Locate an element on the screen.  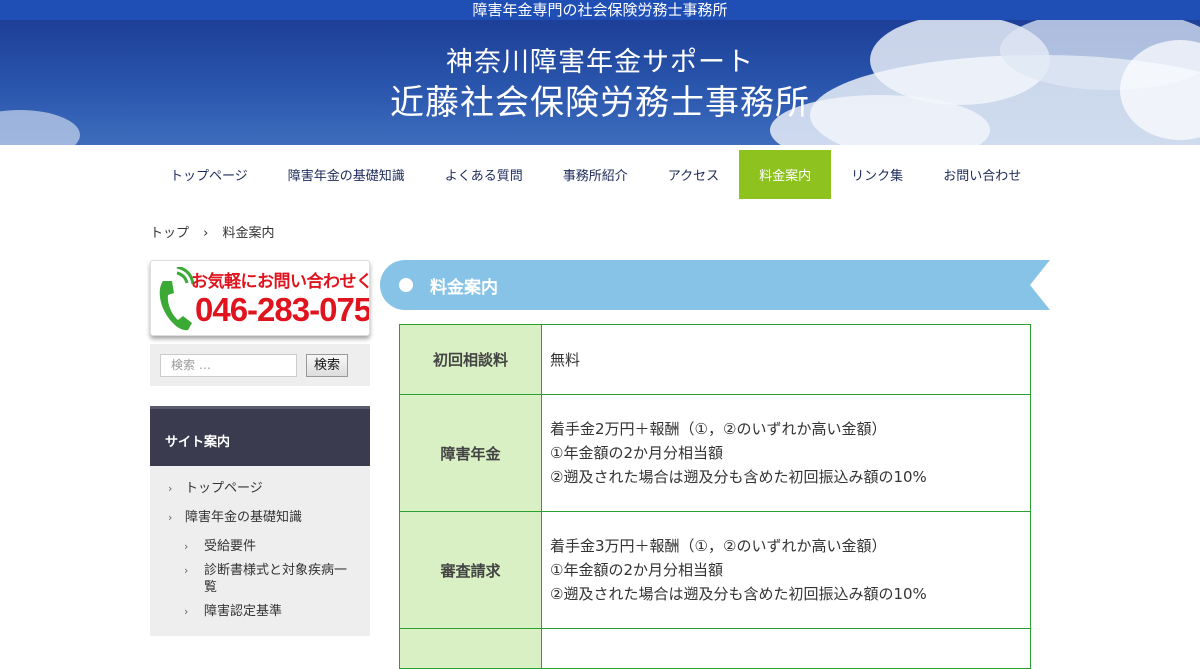
top-tagline-bar: 障害年金専門の社会保険労務士事務所 is located at coordinates (600, 10).